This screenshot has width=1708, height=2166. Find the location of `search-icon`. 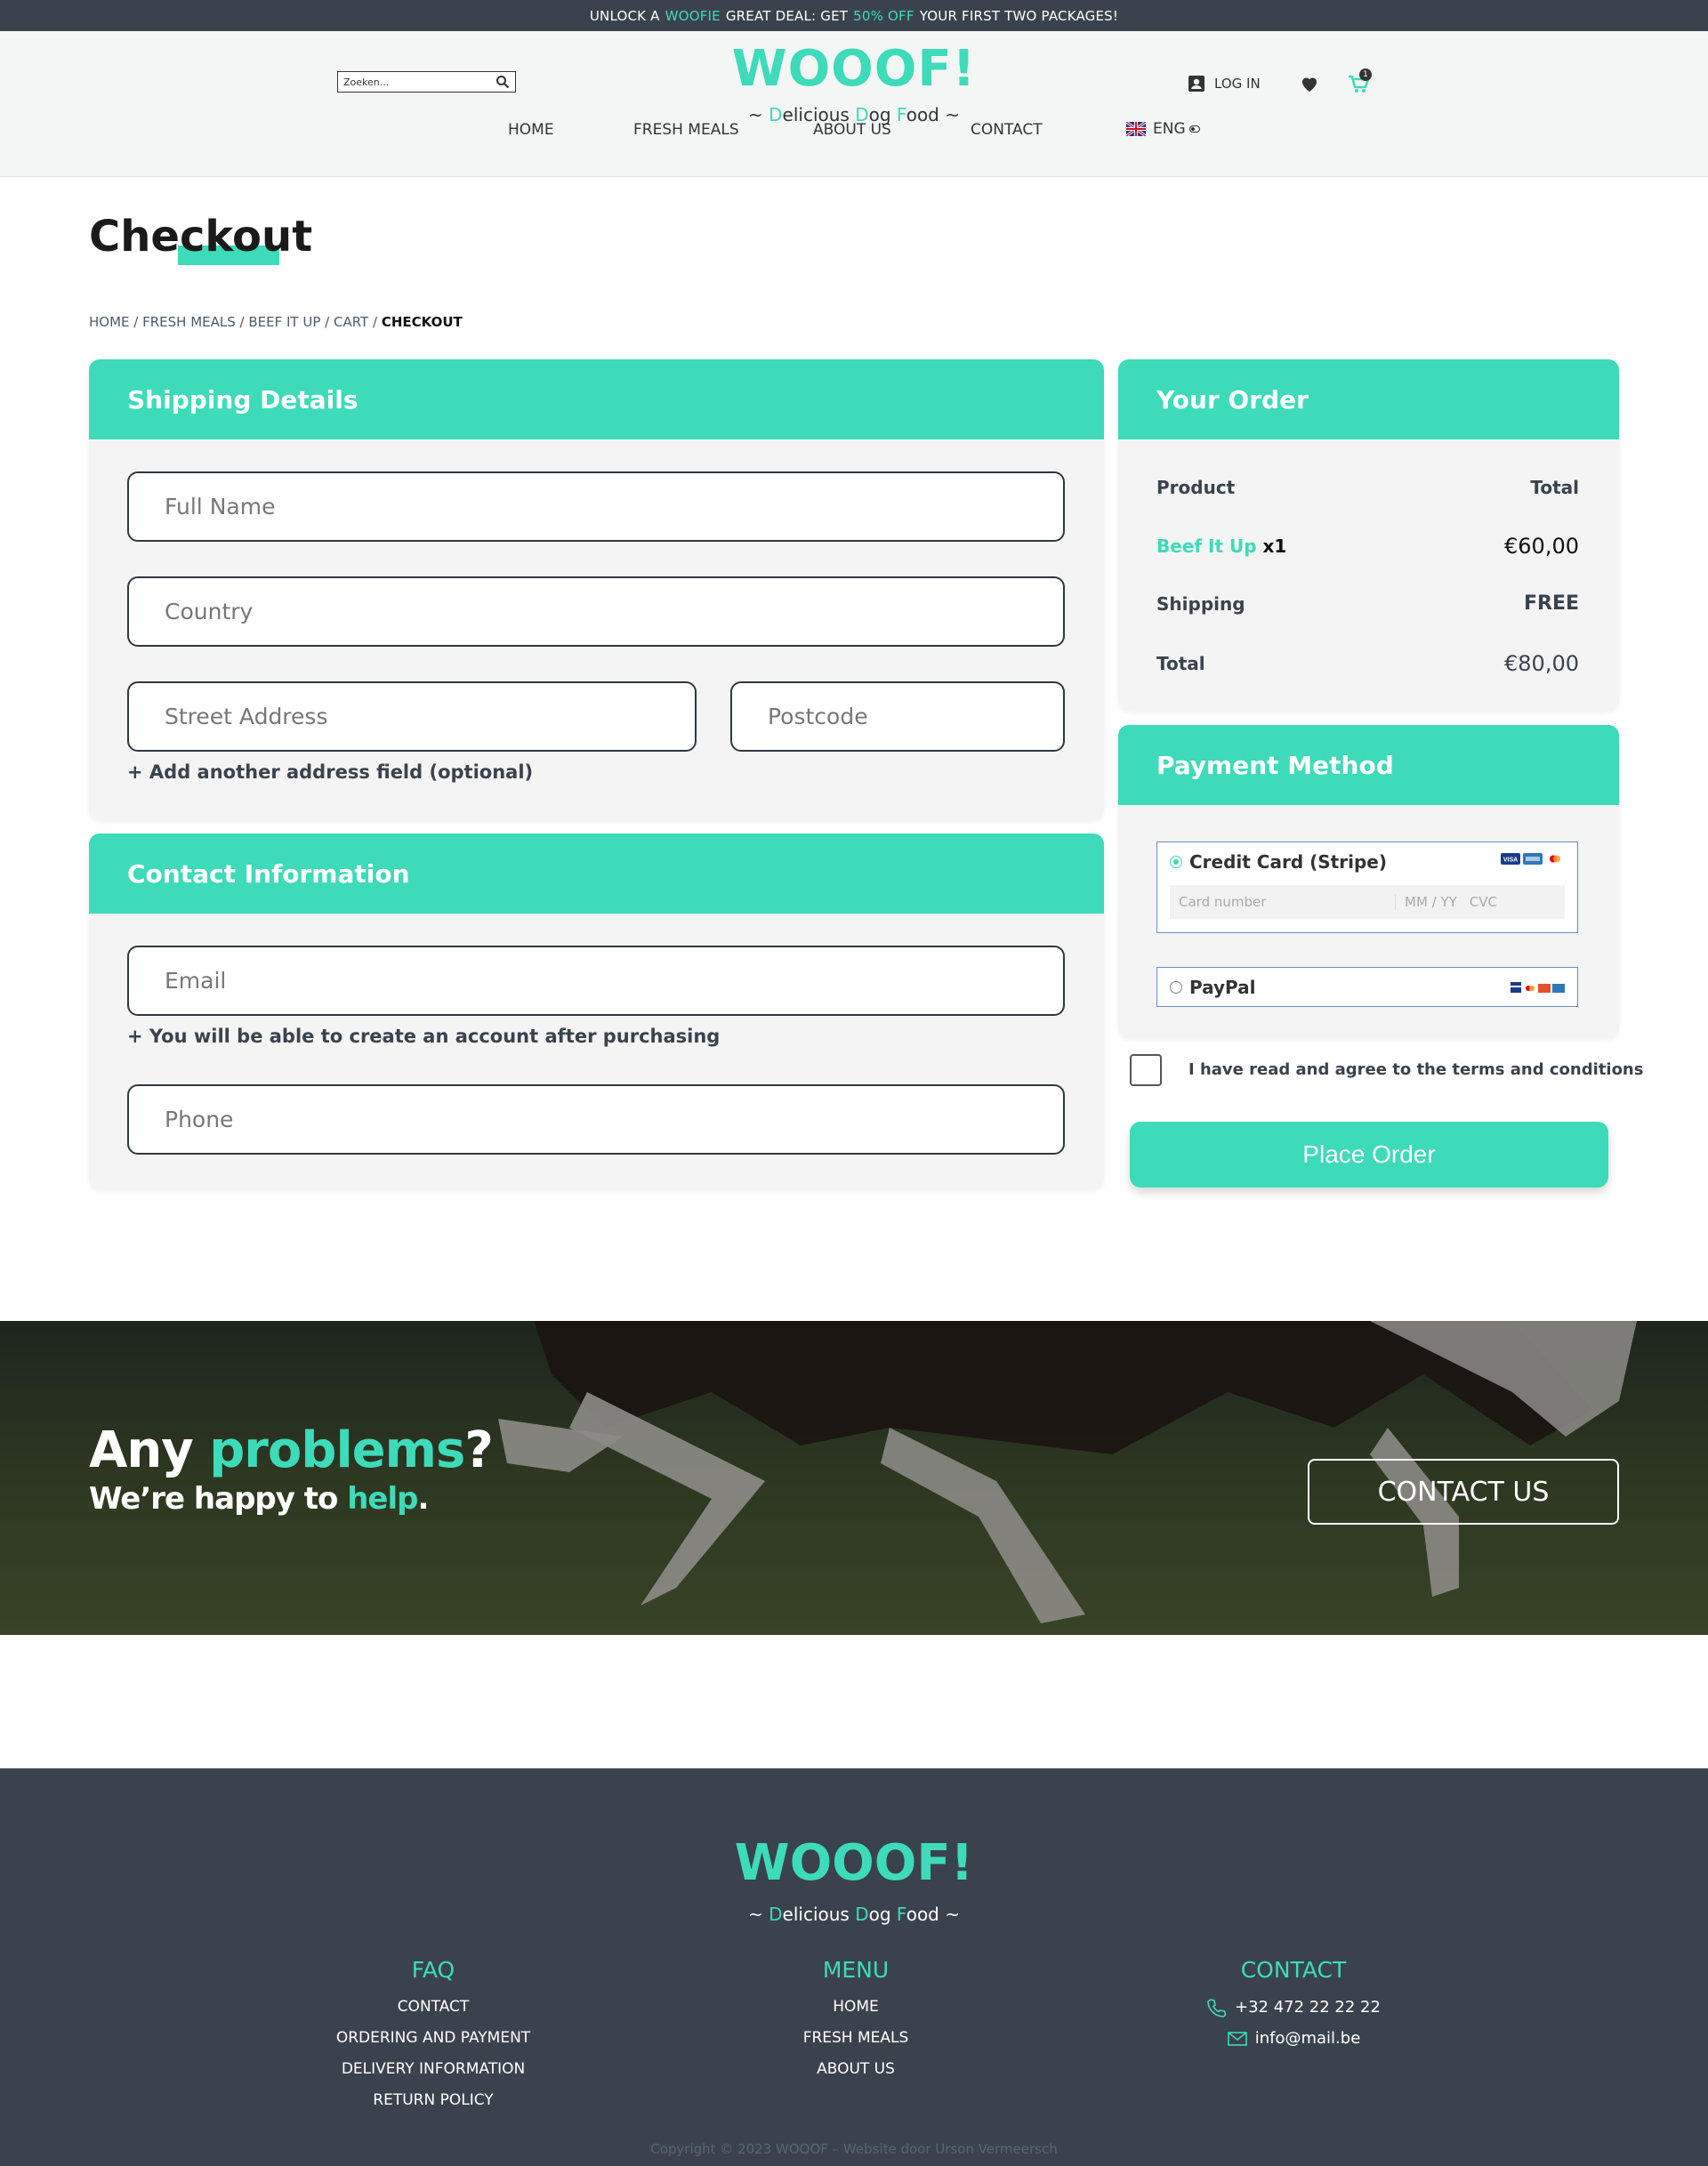

search-icon is located at coordinates (502, 82).